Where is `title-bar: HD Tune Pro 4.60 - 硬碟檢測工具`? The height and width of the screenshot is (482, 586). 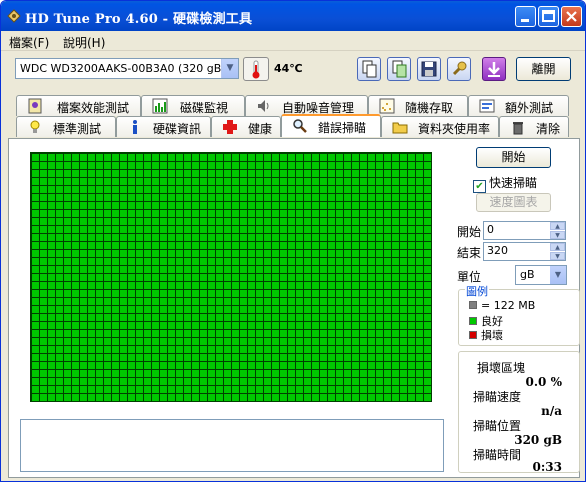 title-bar: HD Tune Pro 4.60 - 硬碟檢測工具 is located at coordinates (293, 16).